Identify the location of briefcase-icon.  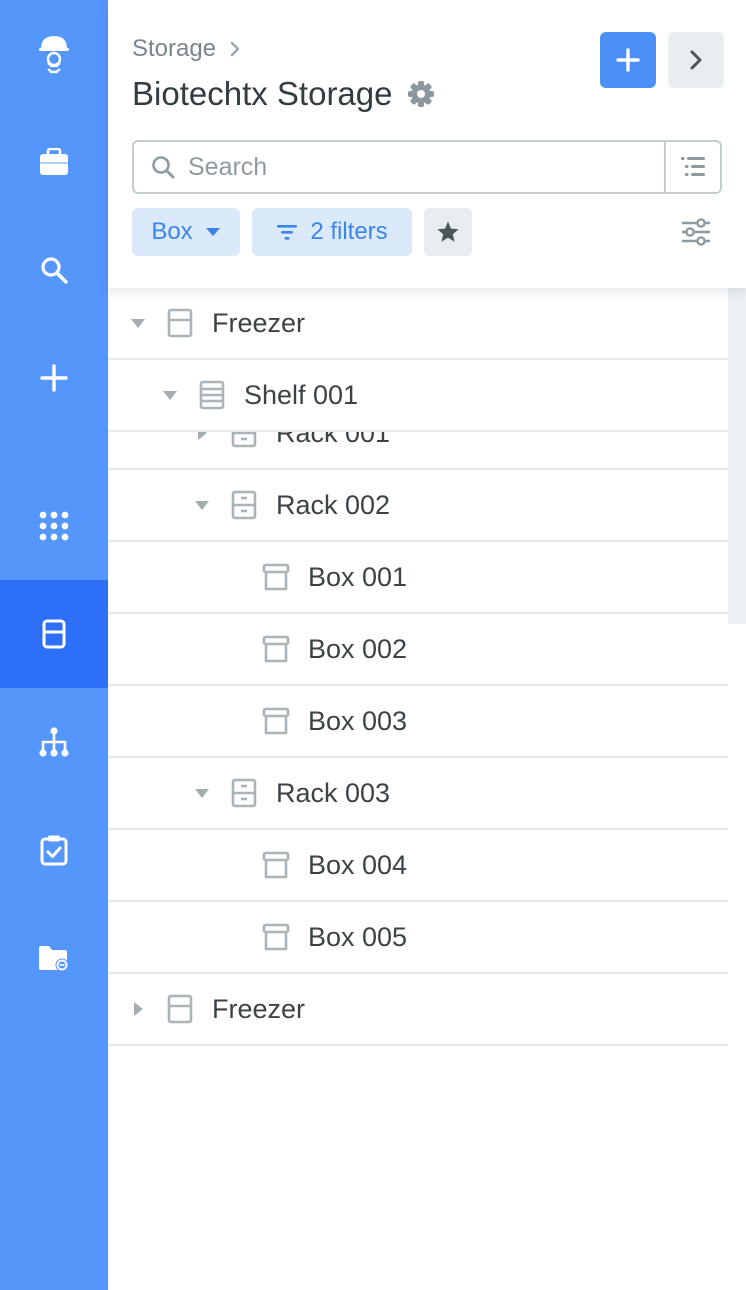
(54, 161).